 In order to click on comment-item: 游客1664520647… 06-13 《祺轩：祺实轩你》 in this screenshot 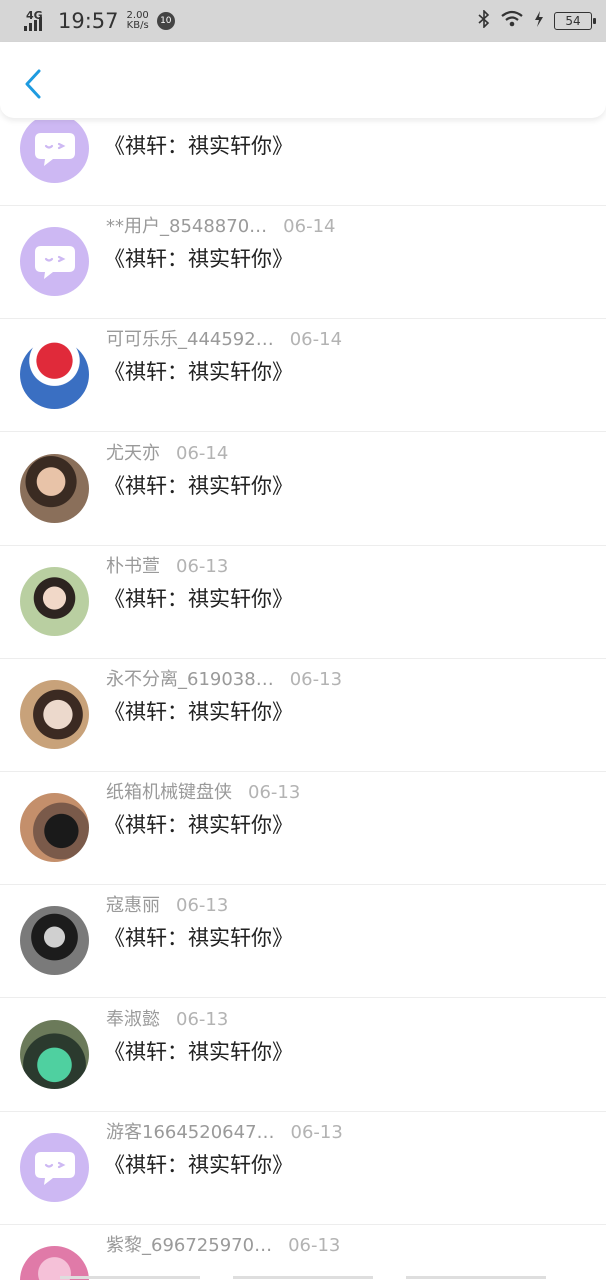, I will do `click(303, 1168)`.